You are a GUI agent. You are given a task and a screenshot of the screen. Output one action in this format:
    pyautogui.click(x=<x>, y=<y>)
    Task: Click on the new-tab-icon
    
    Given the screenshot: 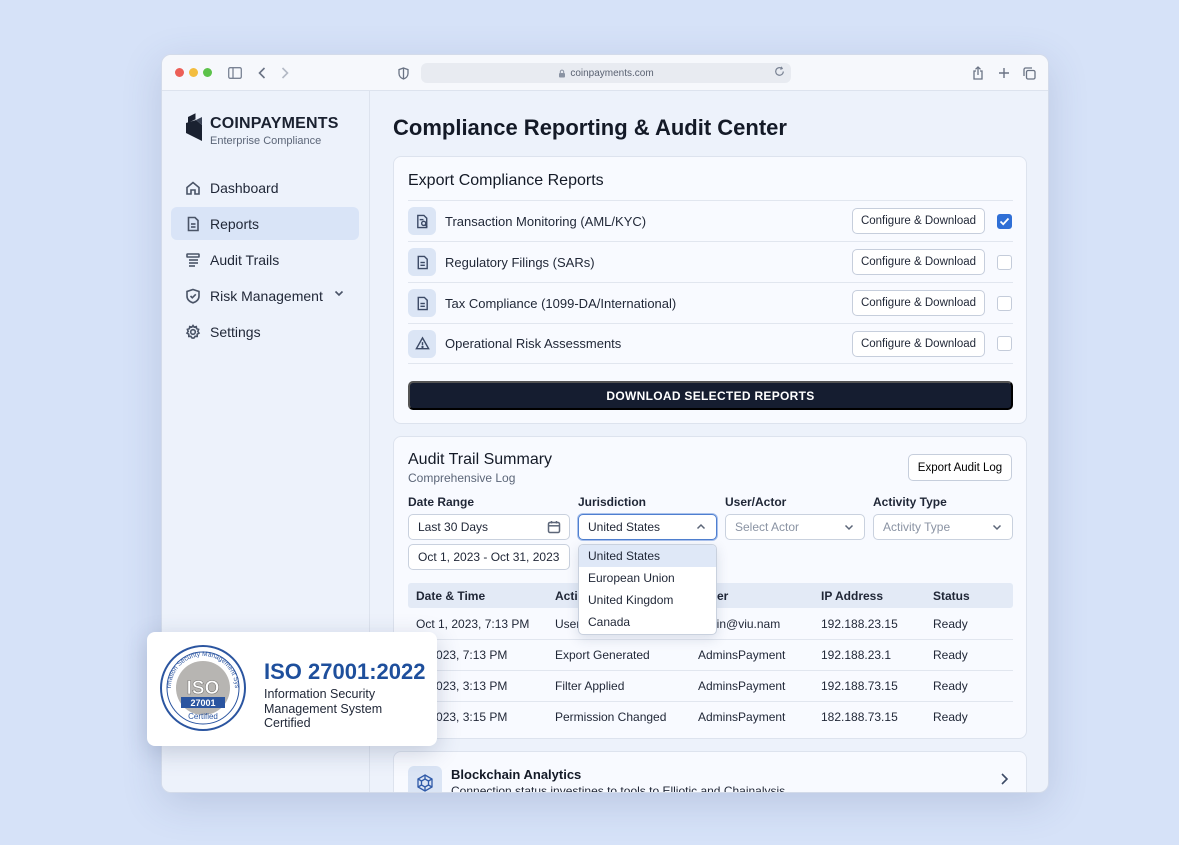 What is the action you would take?
    pyautogui.click(x=1004, y=73)
    